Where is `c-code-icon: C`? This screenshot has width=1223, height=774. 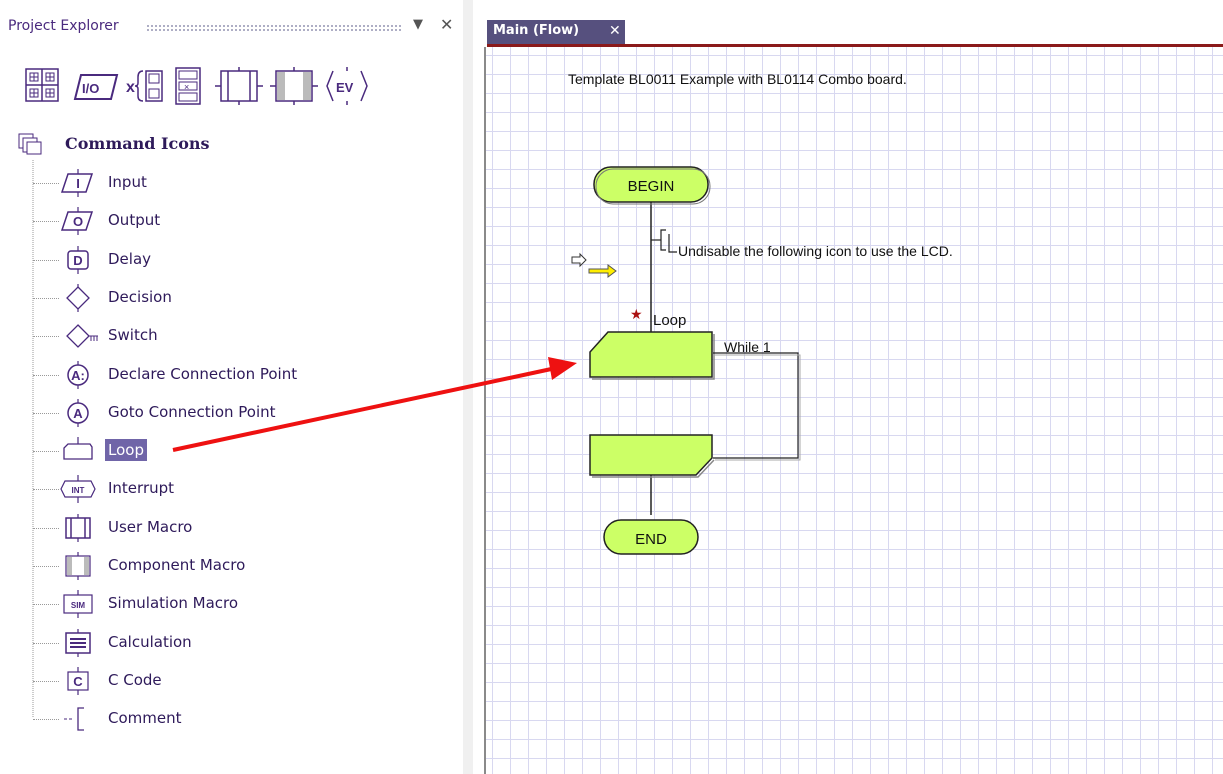
c-code-icon: C is located at coordinates (78, 680).